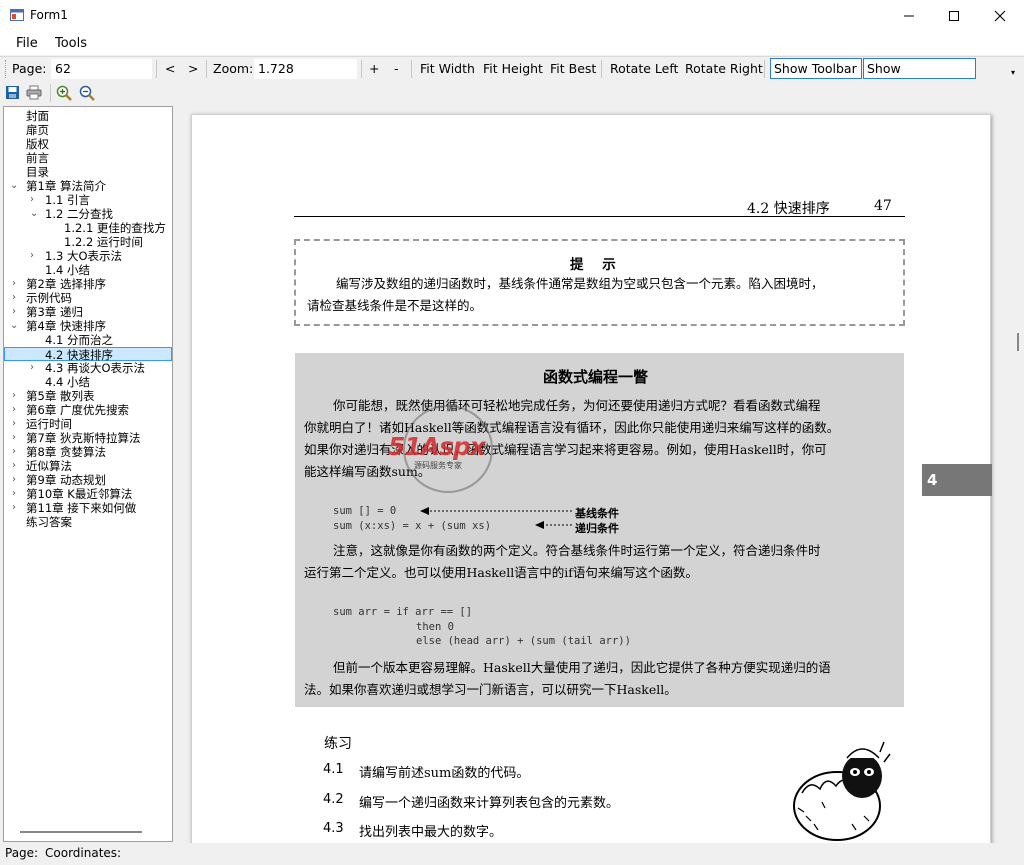 This screenshot has width=1024, height=865. I want to click on bookmark-item: 4.3 再谈大O表示法, so click(95, 368).